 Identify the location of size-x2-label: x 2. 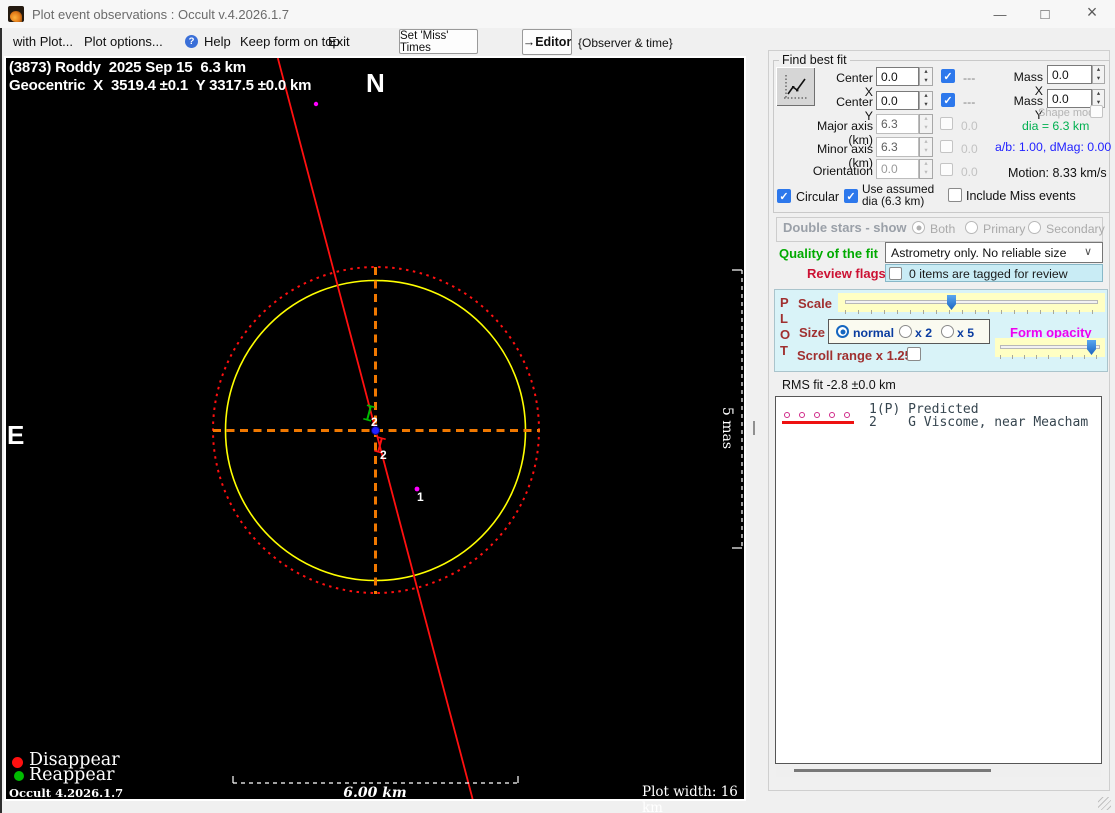
(924, 333).